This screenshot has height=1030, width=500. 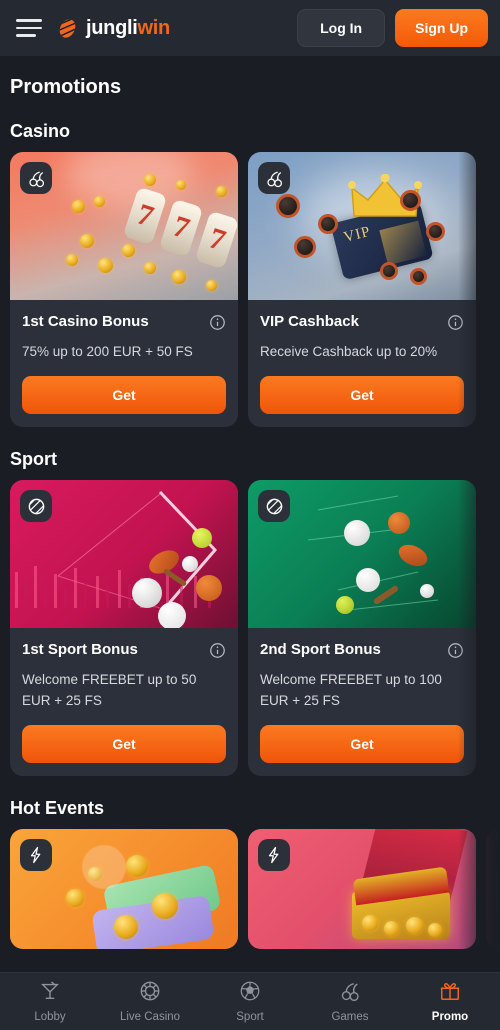 I want to click on card-description: Receive Cashback up to 20%, so click(x=349, y=351).